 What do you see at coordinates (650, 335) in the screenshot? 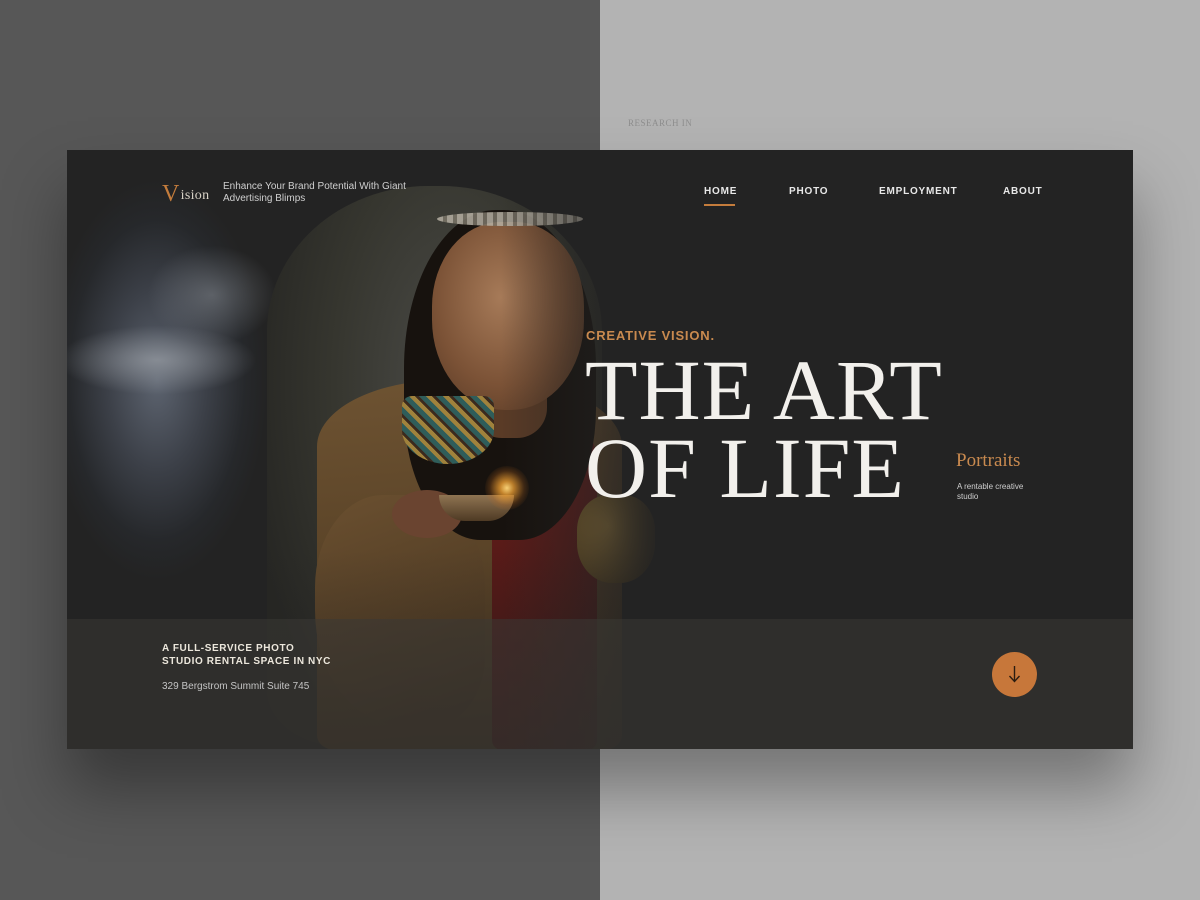
I see `hero-kicker: CREATIVE VISION.` at bounding box center [650, 335].